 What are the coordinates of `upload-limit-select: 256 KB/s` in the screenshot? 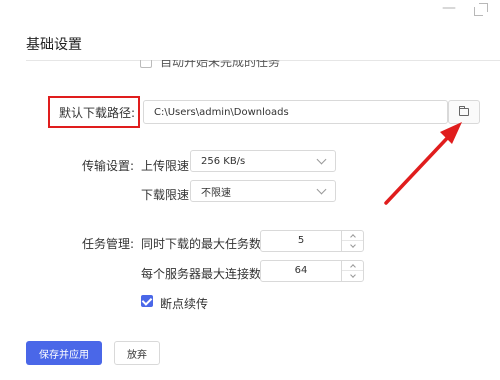 It's located at (263, 161).